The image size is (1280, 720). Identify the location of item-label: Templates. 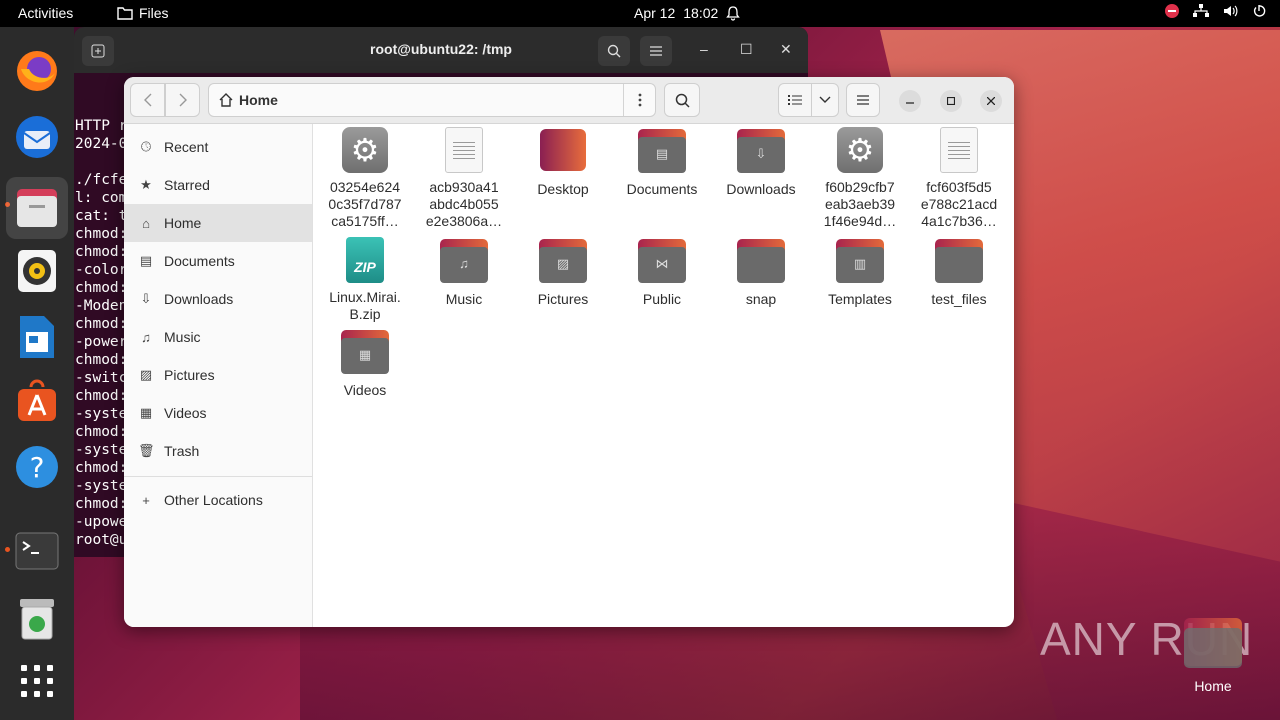
(860, 299).